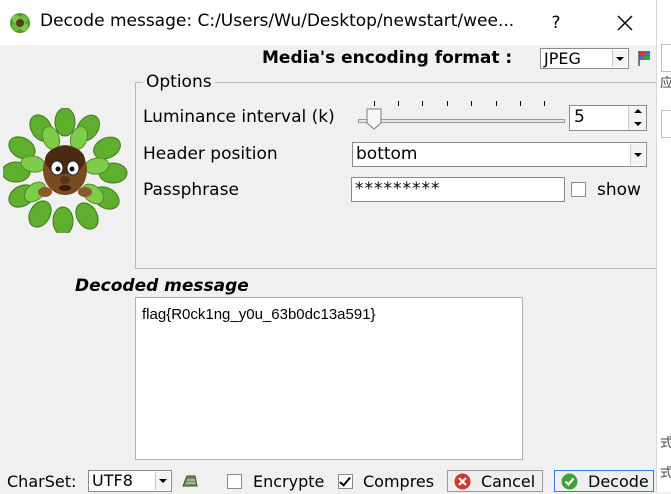 The image size is (671, 494). What do you see at coordinates (20, 23) in the screenshot?
I see `app-leaf-icon` at bounding box center [20, 23].